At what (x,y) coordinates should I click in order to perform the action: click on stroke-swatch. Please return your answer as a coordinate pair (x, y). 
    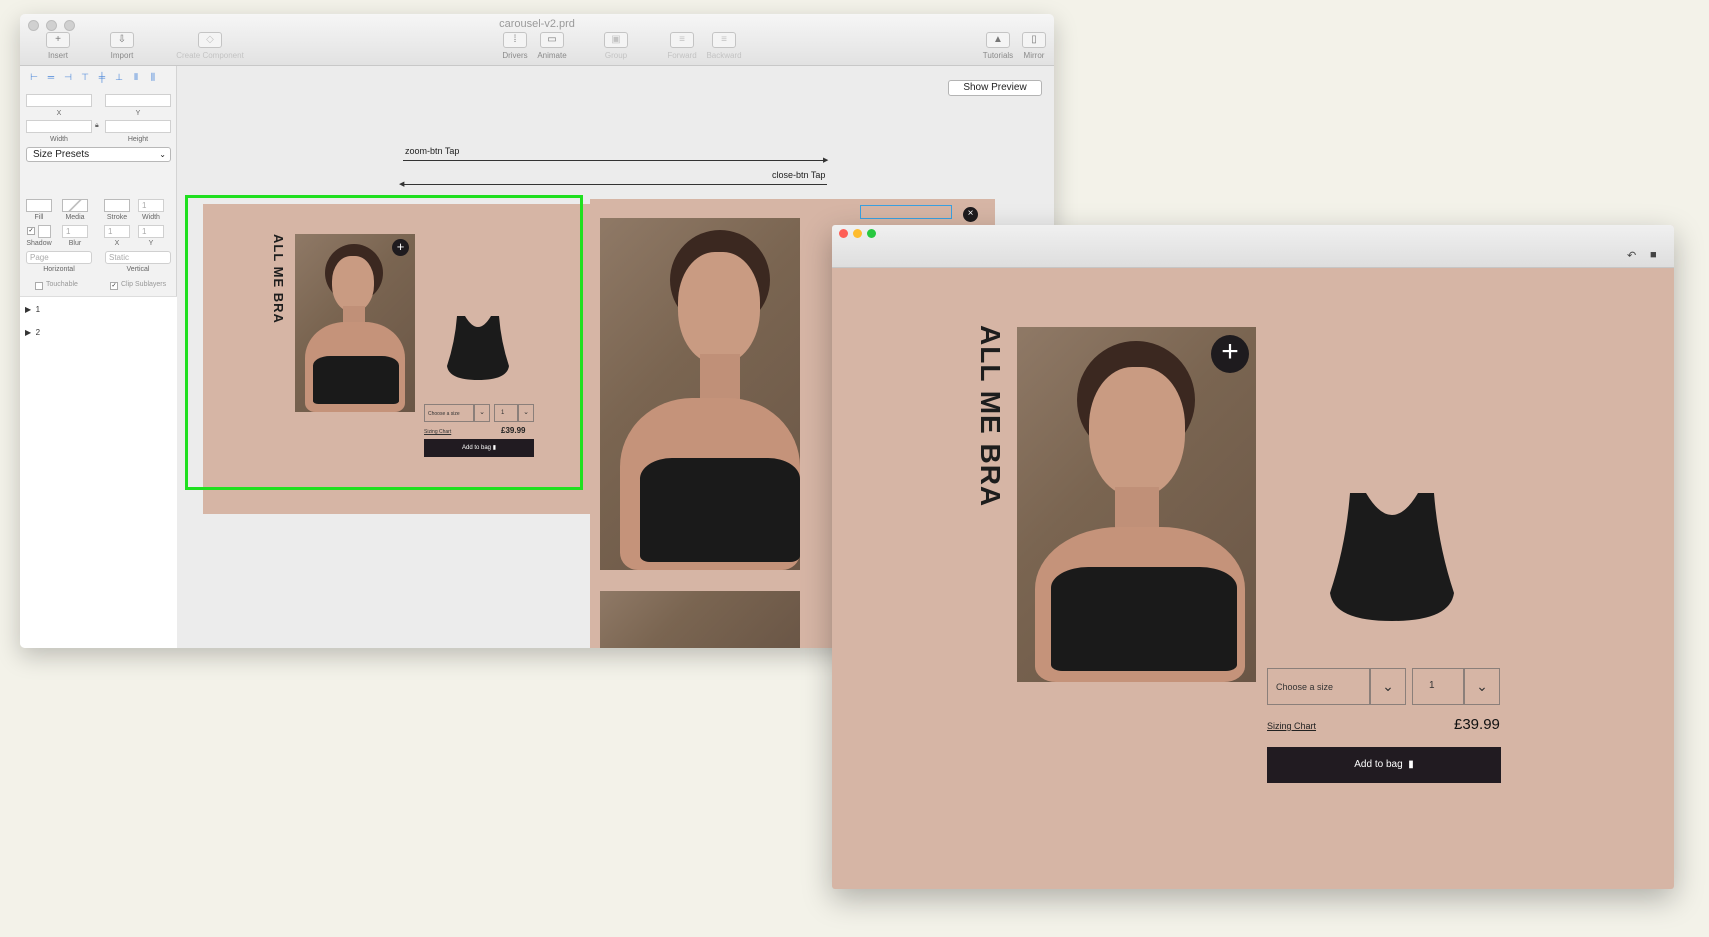
    Looking at the image, I should click on (117, 205).